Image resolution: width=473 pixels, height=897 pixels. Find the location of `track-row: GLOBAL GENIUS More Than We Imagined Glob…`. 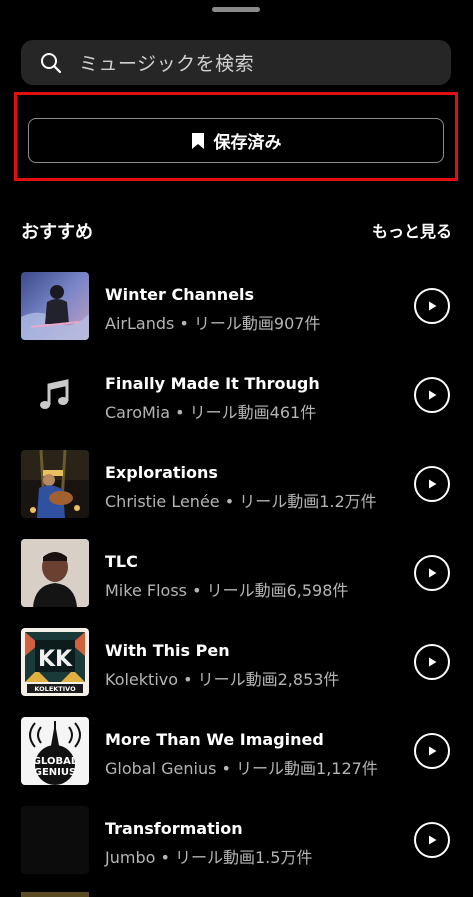

track-row: GLOBAL GENIUS More Than We Imagined Glob… is located at coordinates (236, 761).